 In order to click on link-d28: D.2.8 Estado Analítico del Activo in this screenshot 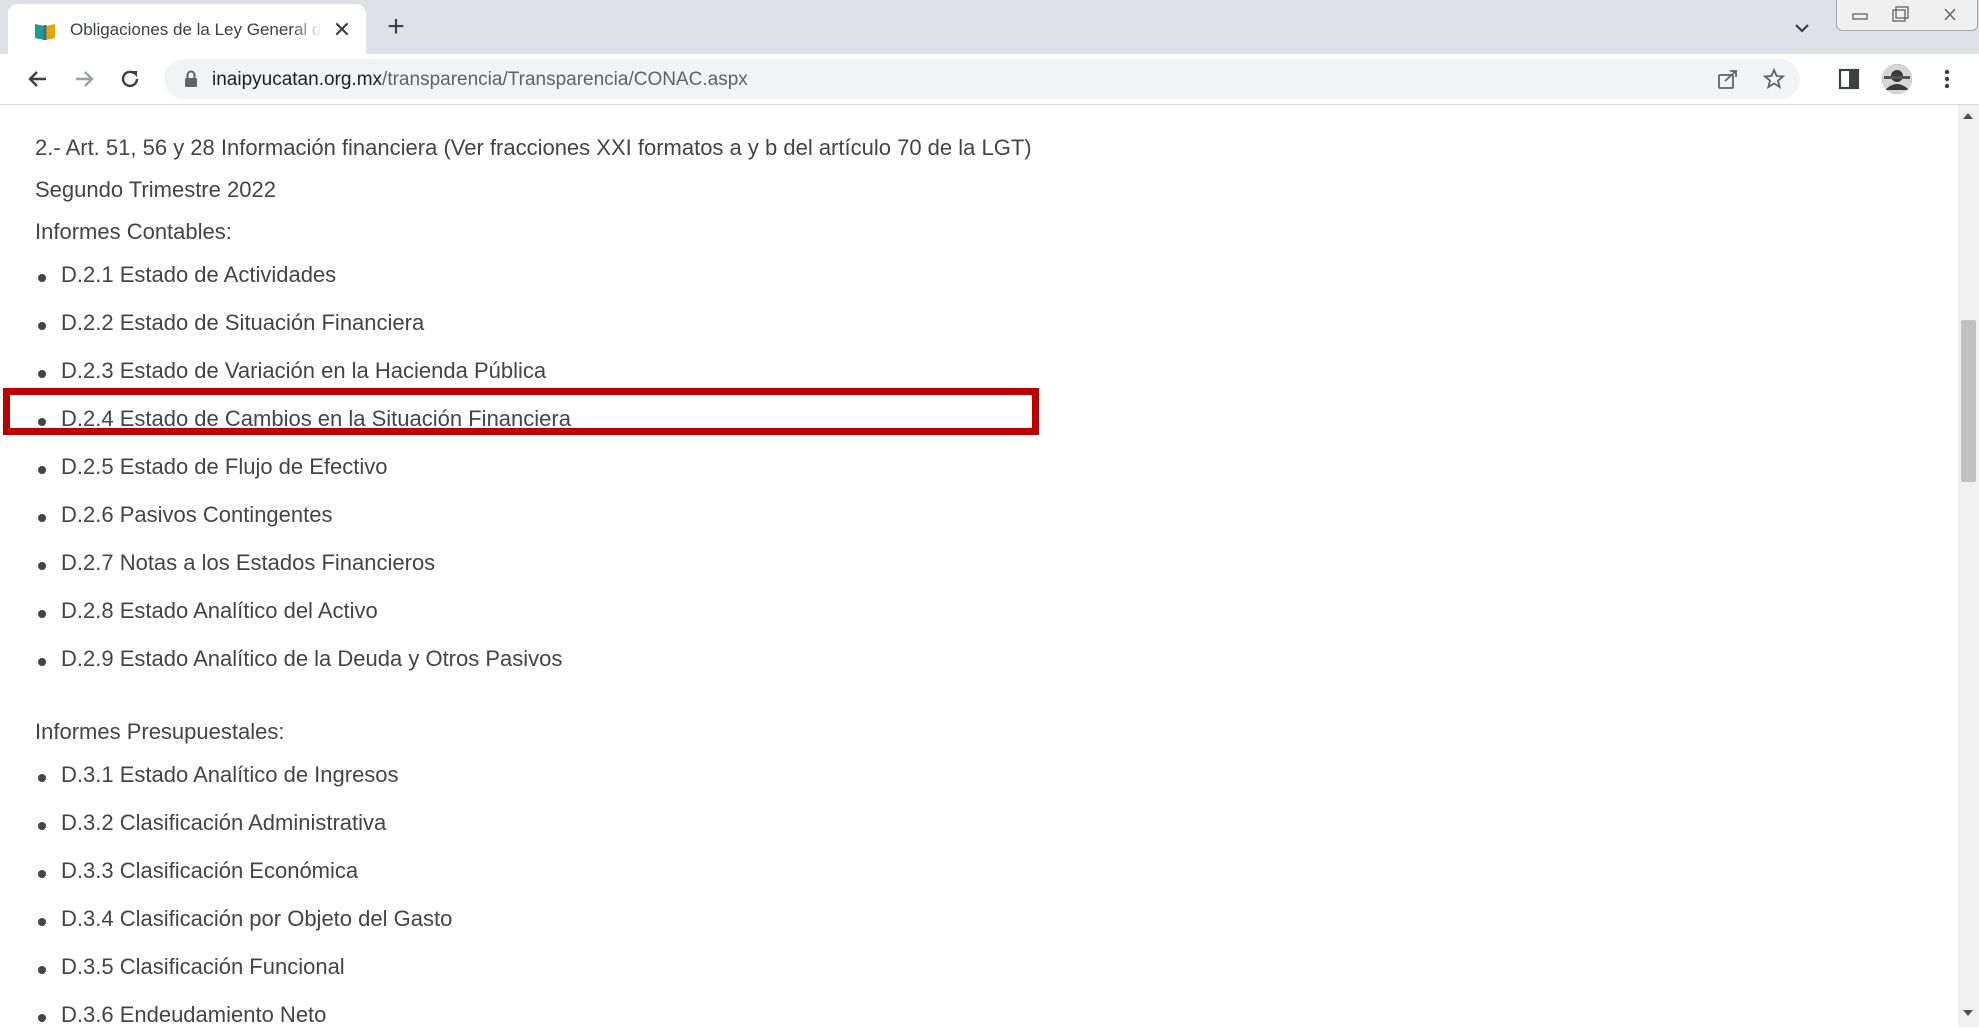, I will do `click(219, 611)`.